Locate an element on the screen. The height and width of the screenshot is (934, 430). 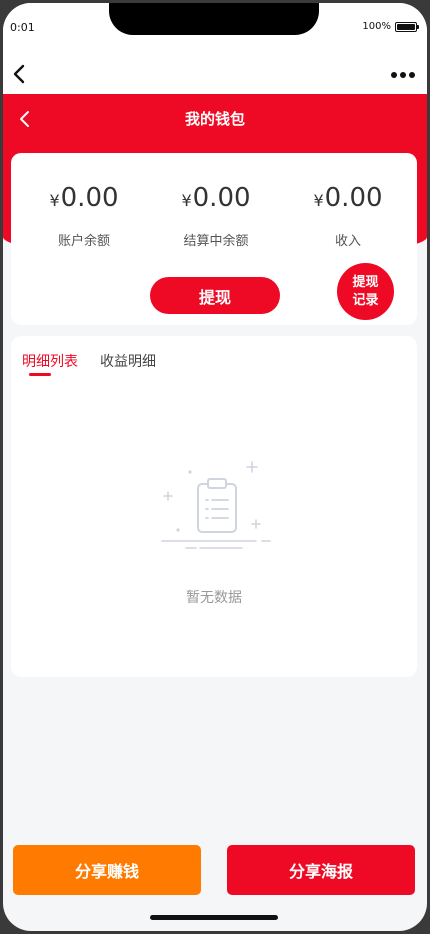
settling-balance-value: ¥0.00 is located at coordinates (216, 198).